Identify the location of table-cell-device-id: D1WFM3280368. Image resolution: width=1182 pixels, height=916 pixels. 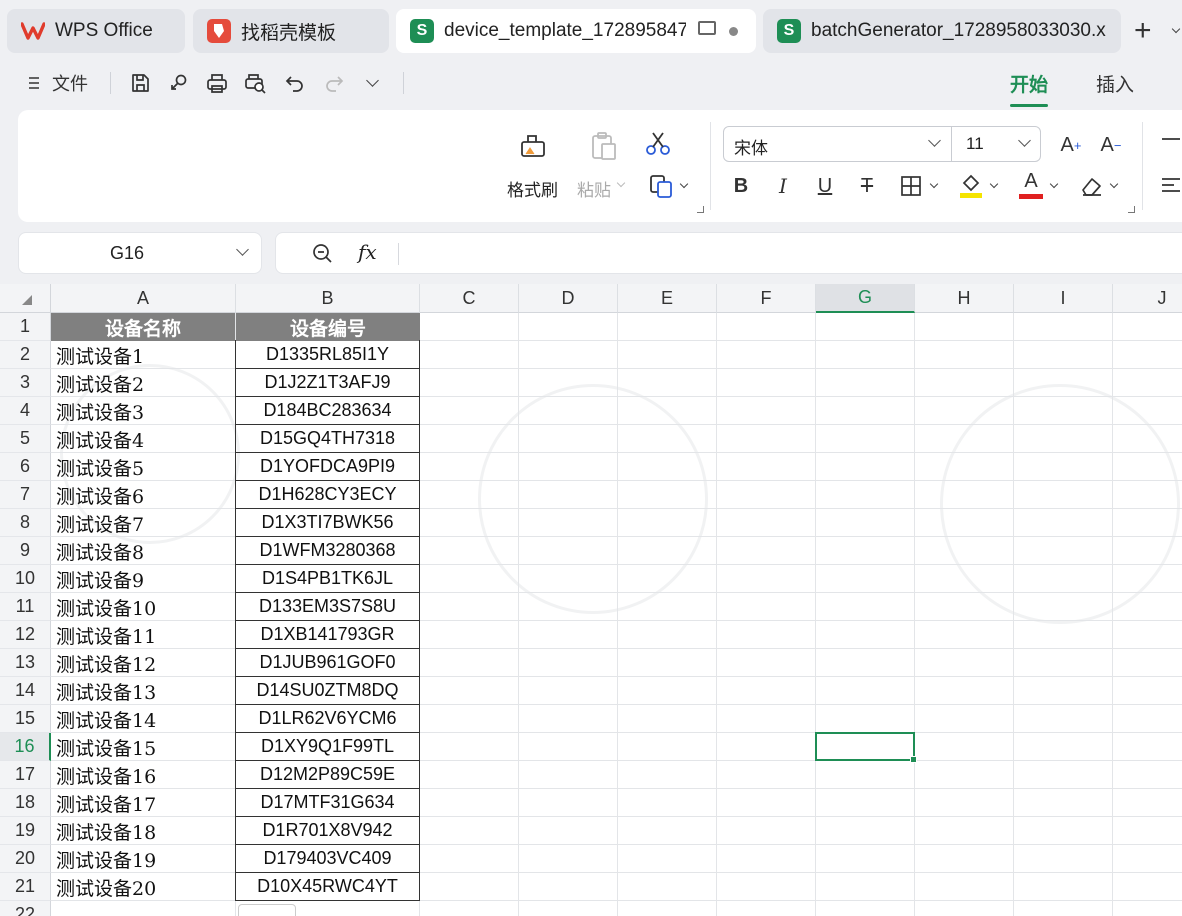
(327, 550).